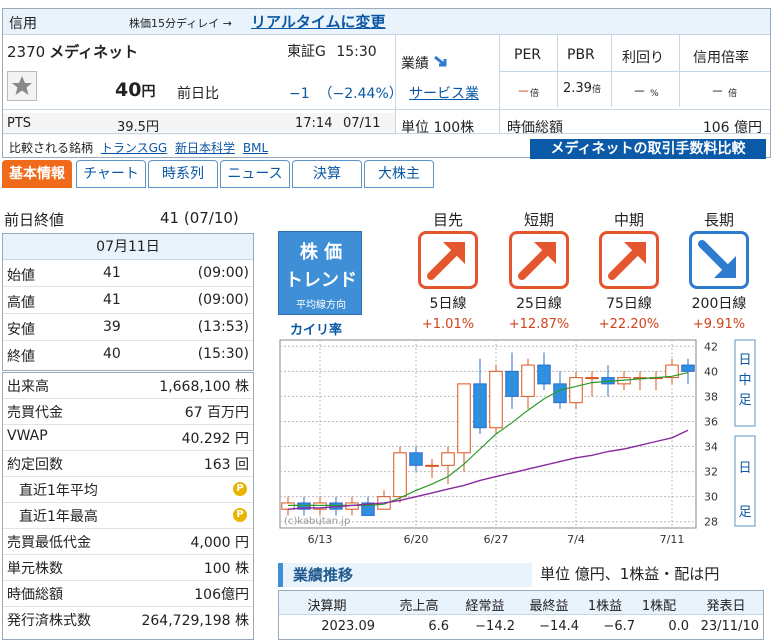 The image size is (775, 640). I want to click on tab-basic-info: 基本情報, so click(37, 174).